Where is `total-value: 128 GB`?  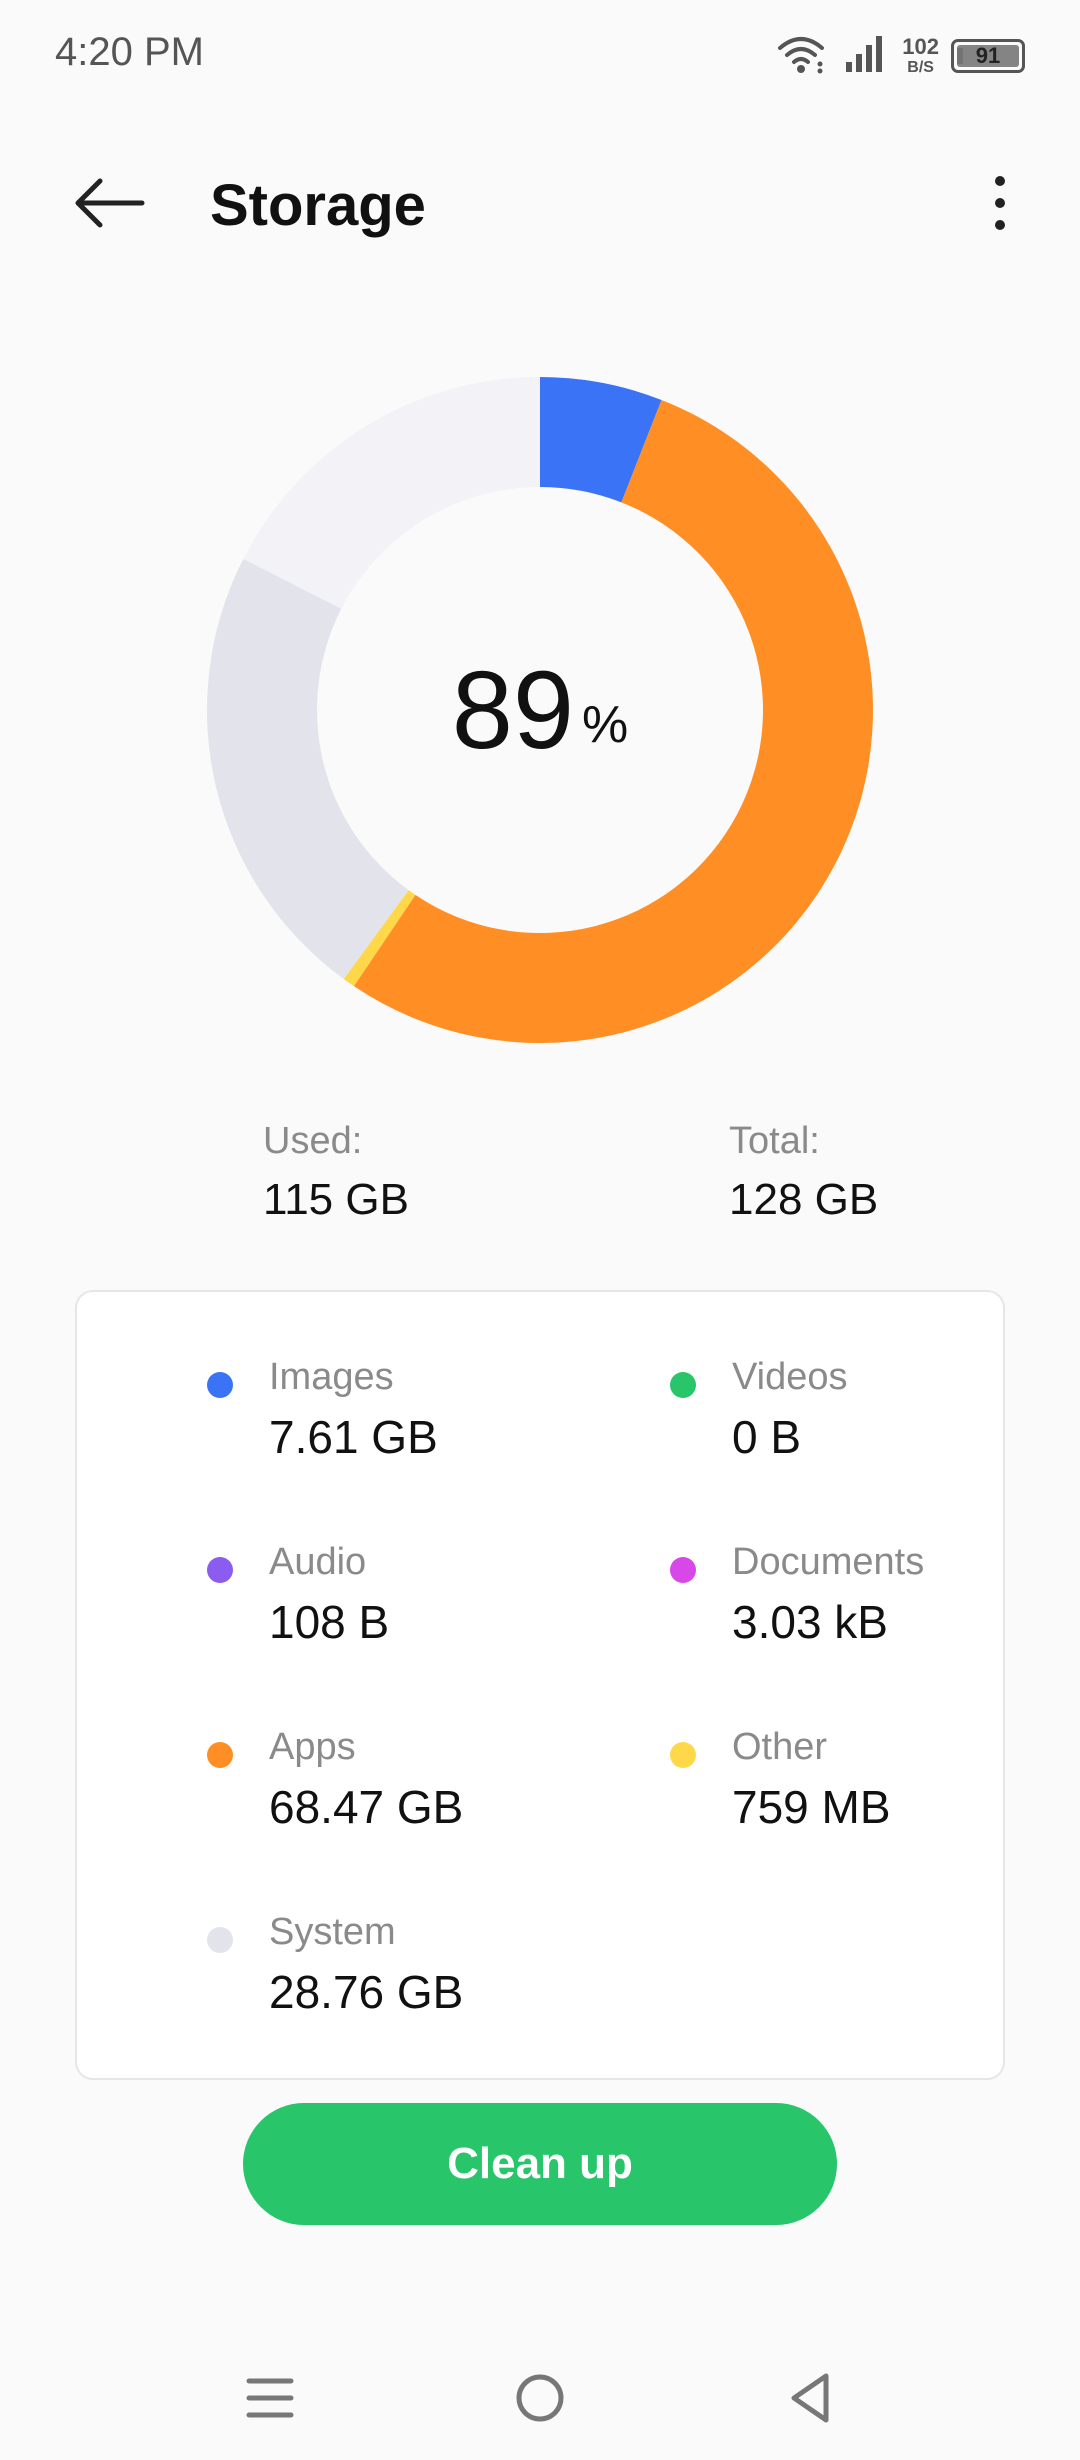 total-value: 128 GB is located at coordinates (804, 1199).